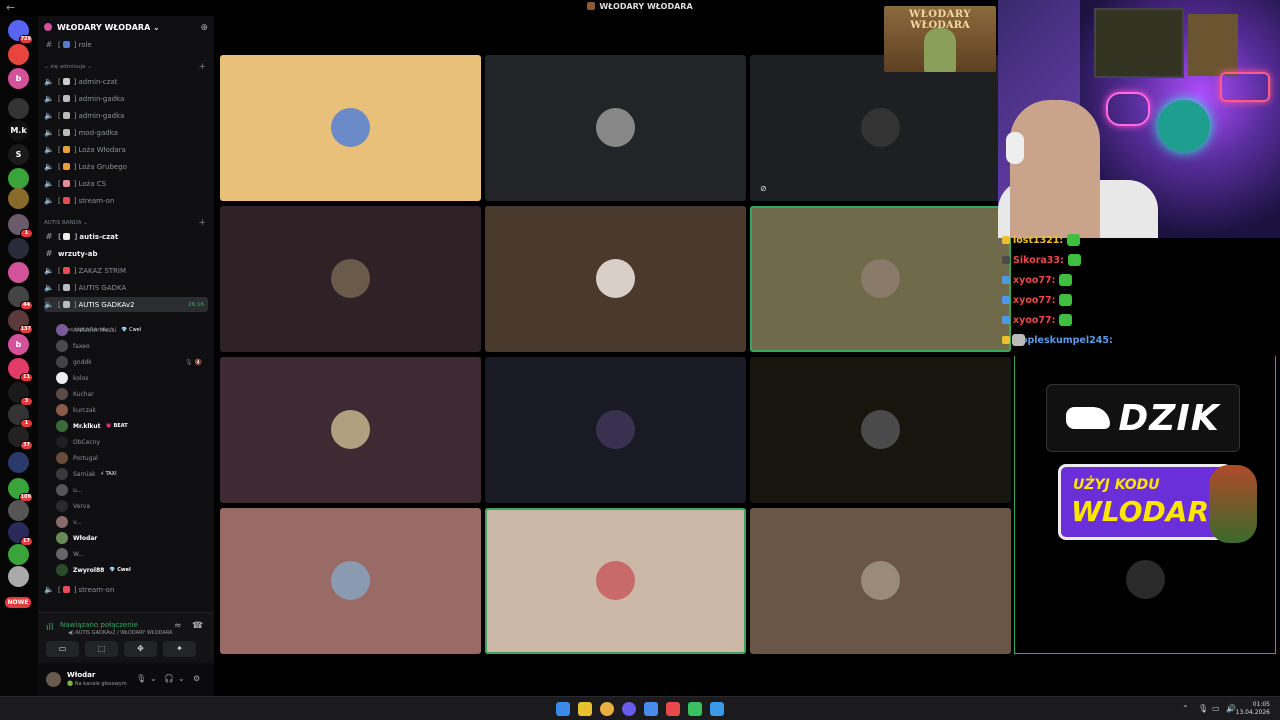 This screenshot has width=1280, height=720. I want to click on voice-user: gnddk 🎙 🔇, so click(131, 362).